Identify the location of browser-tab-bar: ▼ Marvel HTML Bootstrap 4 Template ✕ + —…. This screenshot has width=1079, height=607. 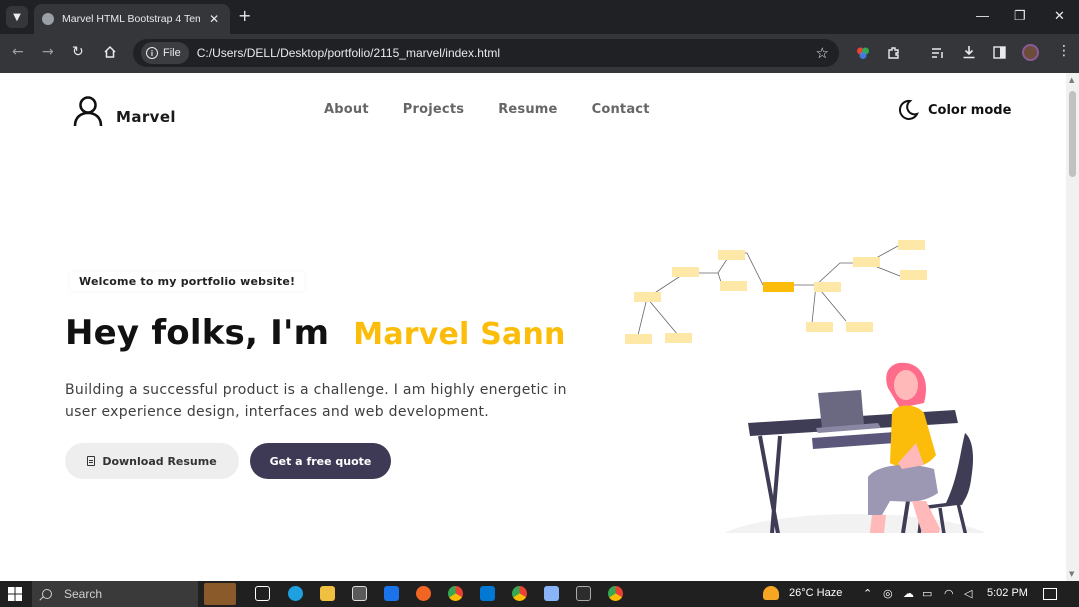
(539, 17).